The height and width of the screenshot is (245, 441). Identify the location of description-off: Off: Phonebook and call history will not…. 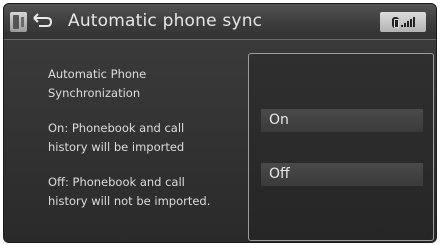
(129, 192).